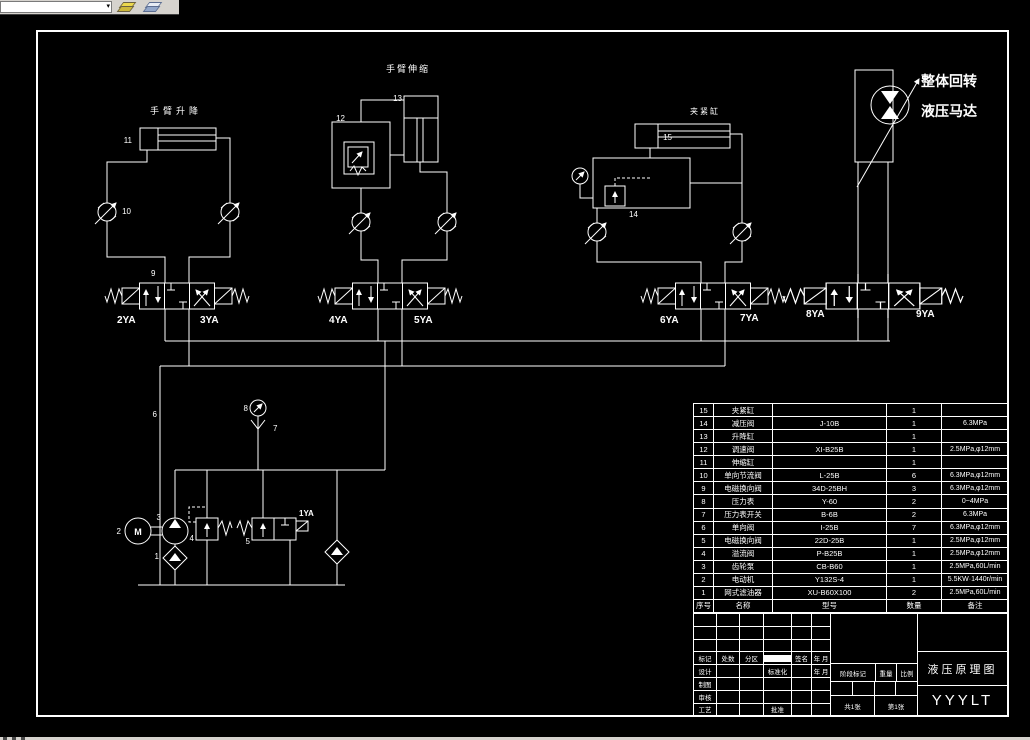 Image resolution: width=1030 pixels, height=740 pixels. What do you see at coordinates (176, 110) in the screenshot?
I see `circuit1-label: 手臂升降` at bounding box center [176, 110].